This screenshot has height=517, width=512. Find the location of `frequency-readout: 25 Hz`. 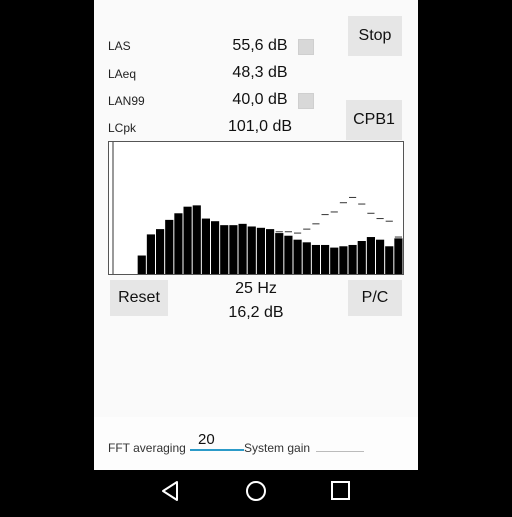

frequency-readout: 25 Hz is located at coordinates (256, 288).